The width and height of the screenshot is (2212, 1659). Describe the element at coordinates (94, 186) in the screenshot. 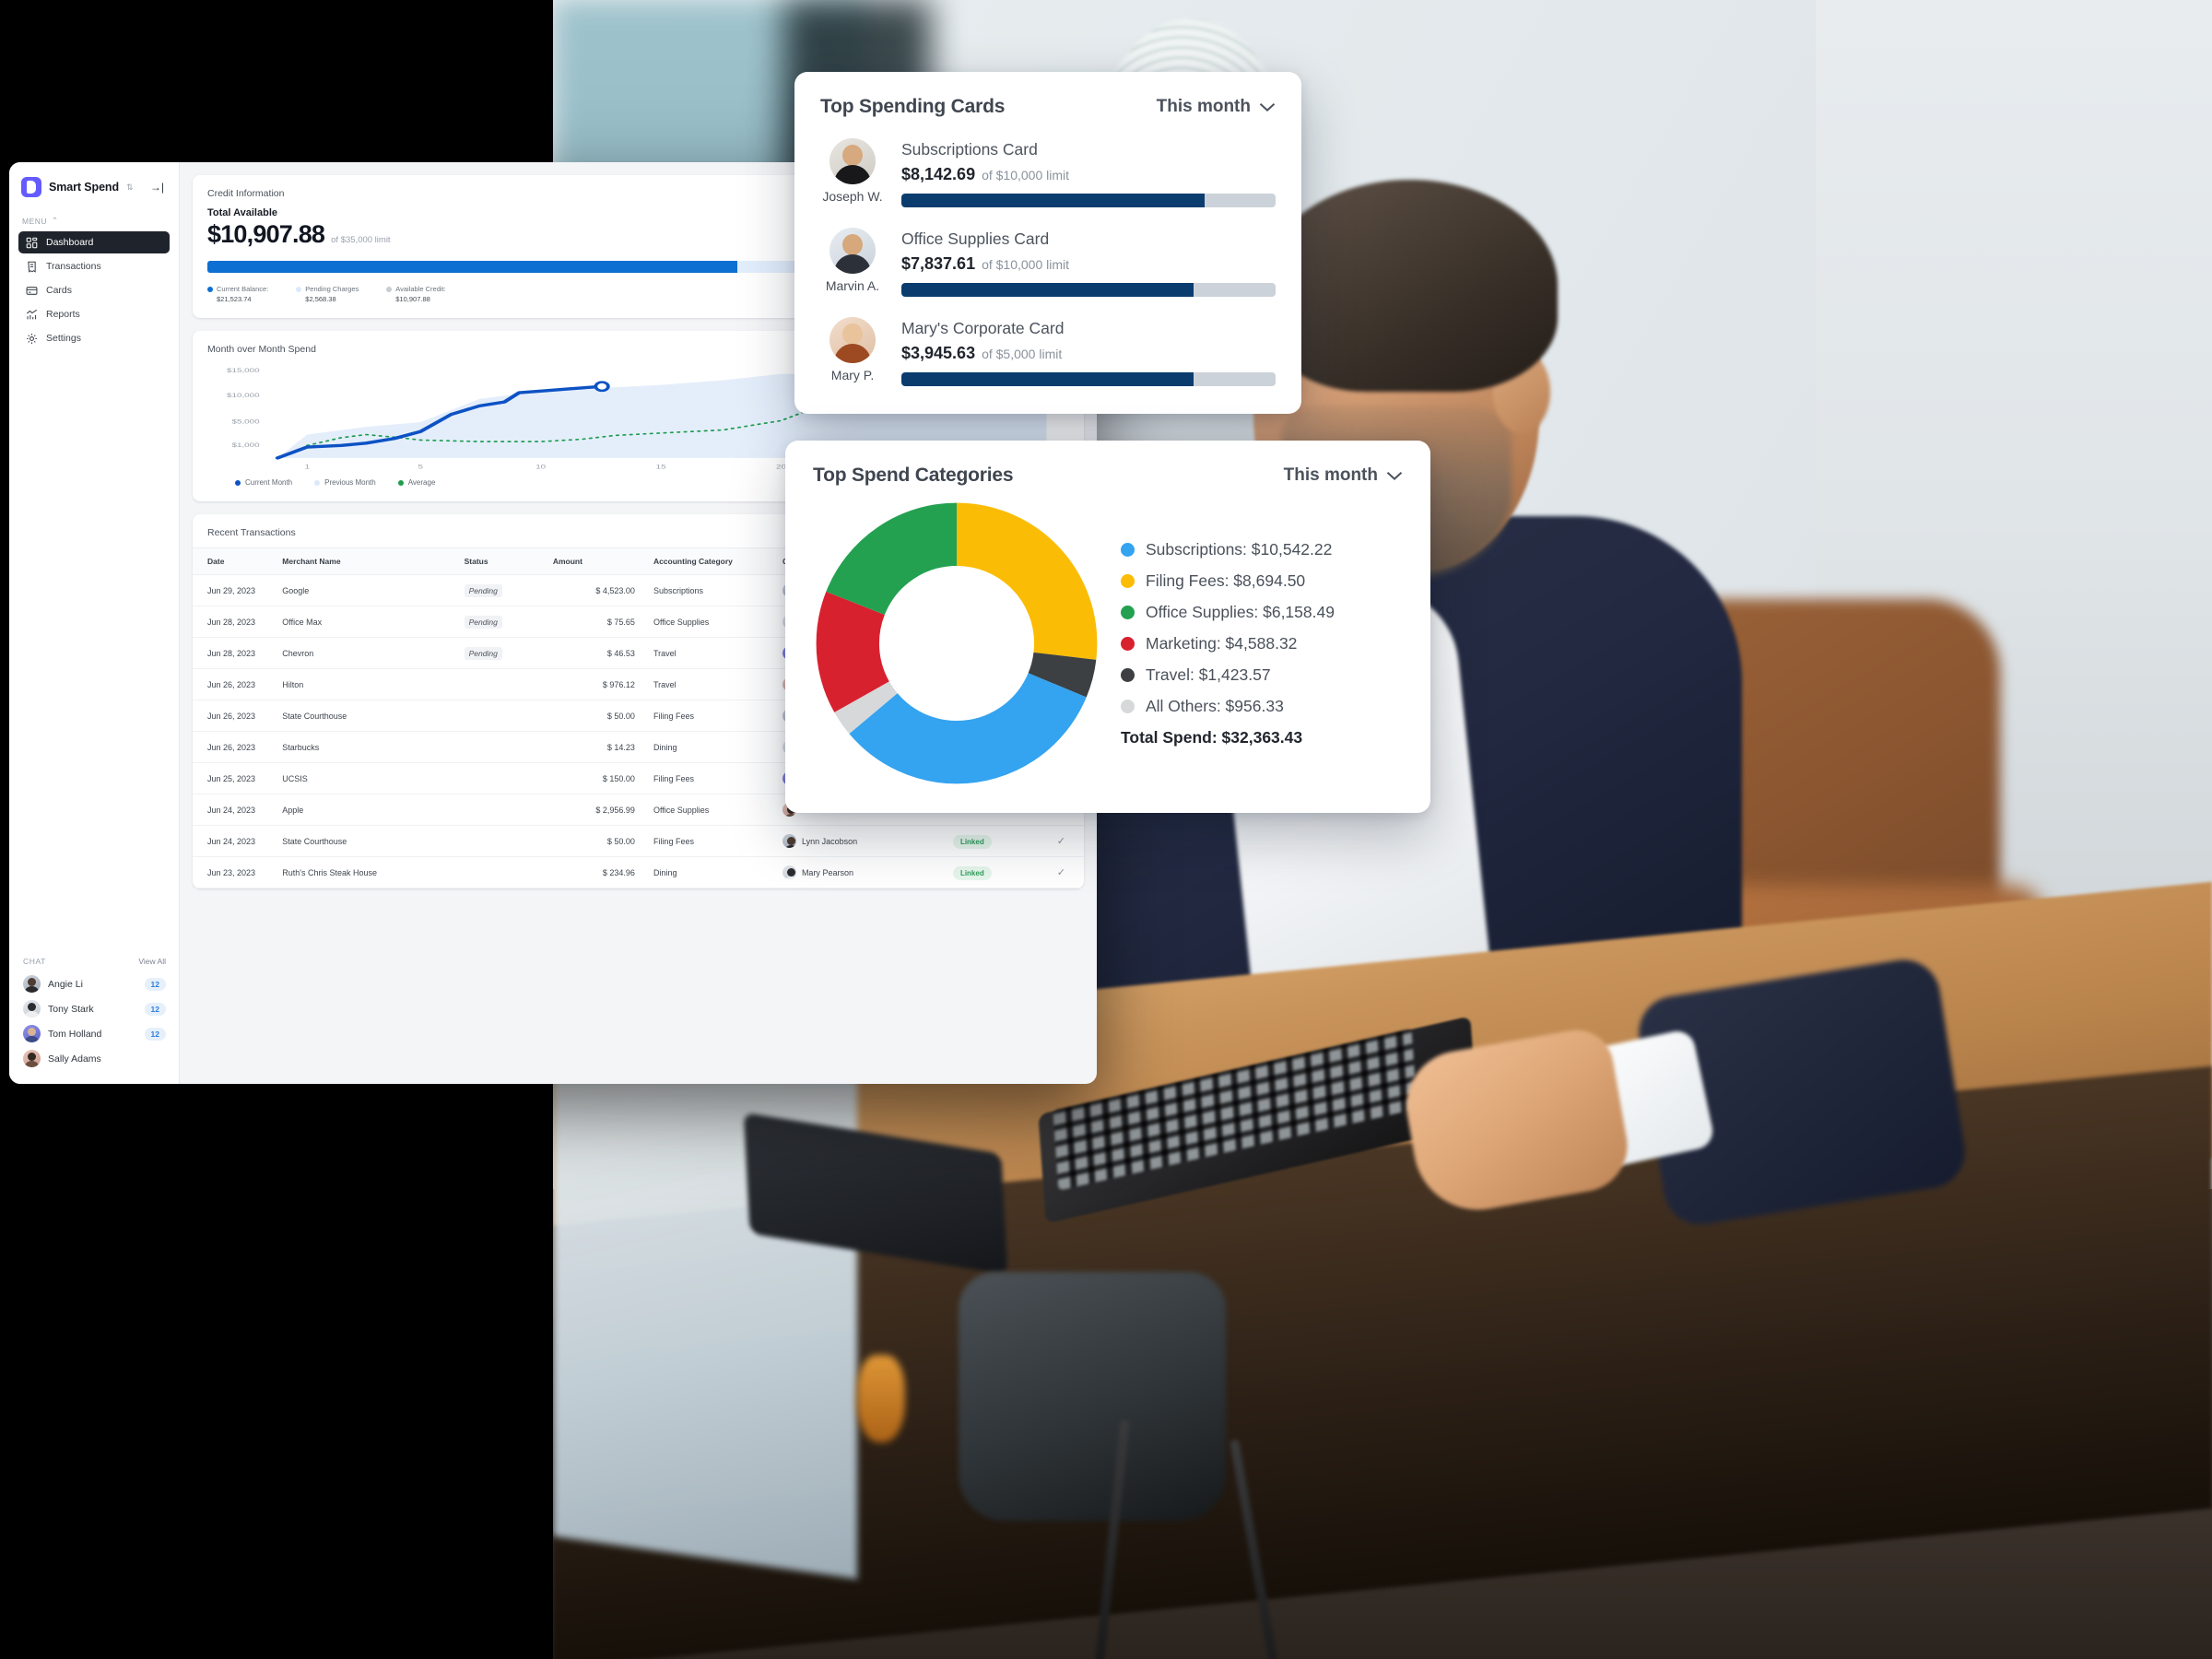

I see `brand-switcher: Smart Spend ⇅ →|` at that location.